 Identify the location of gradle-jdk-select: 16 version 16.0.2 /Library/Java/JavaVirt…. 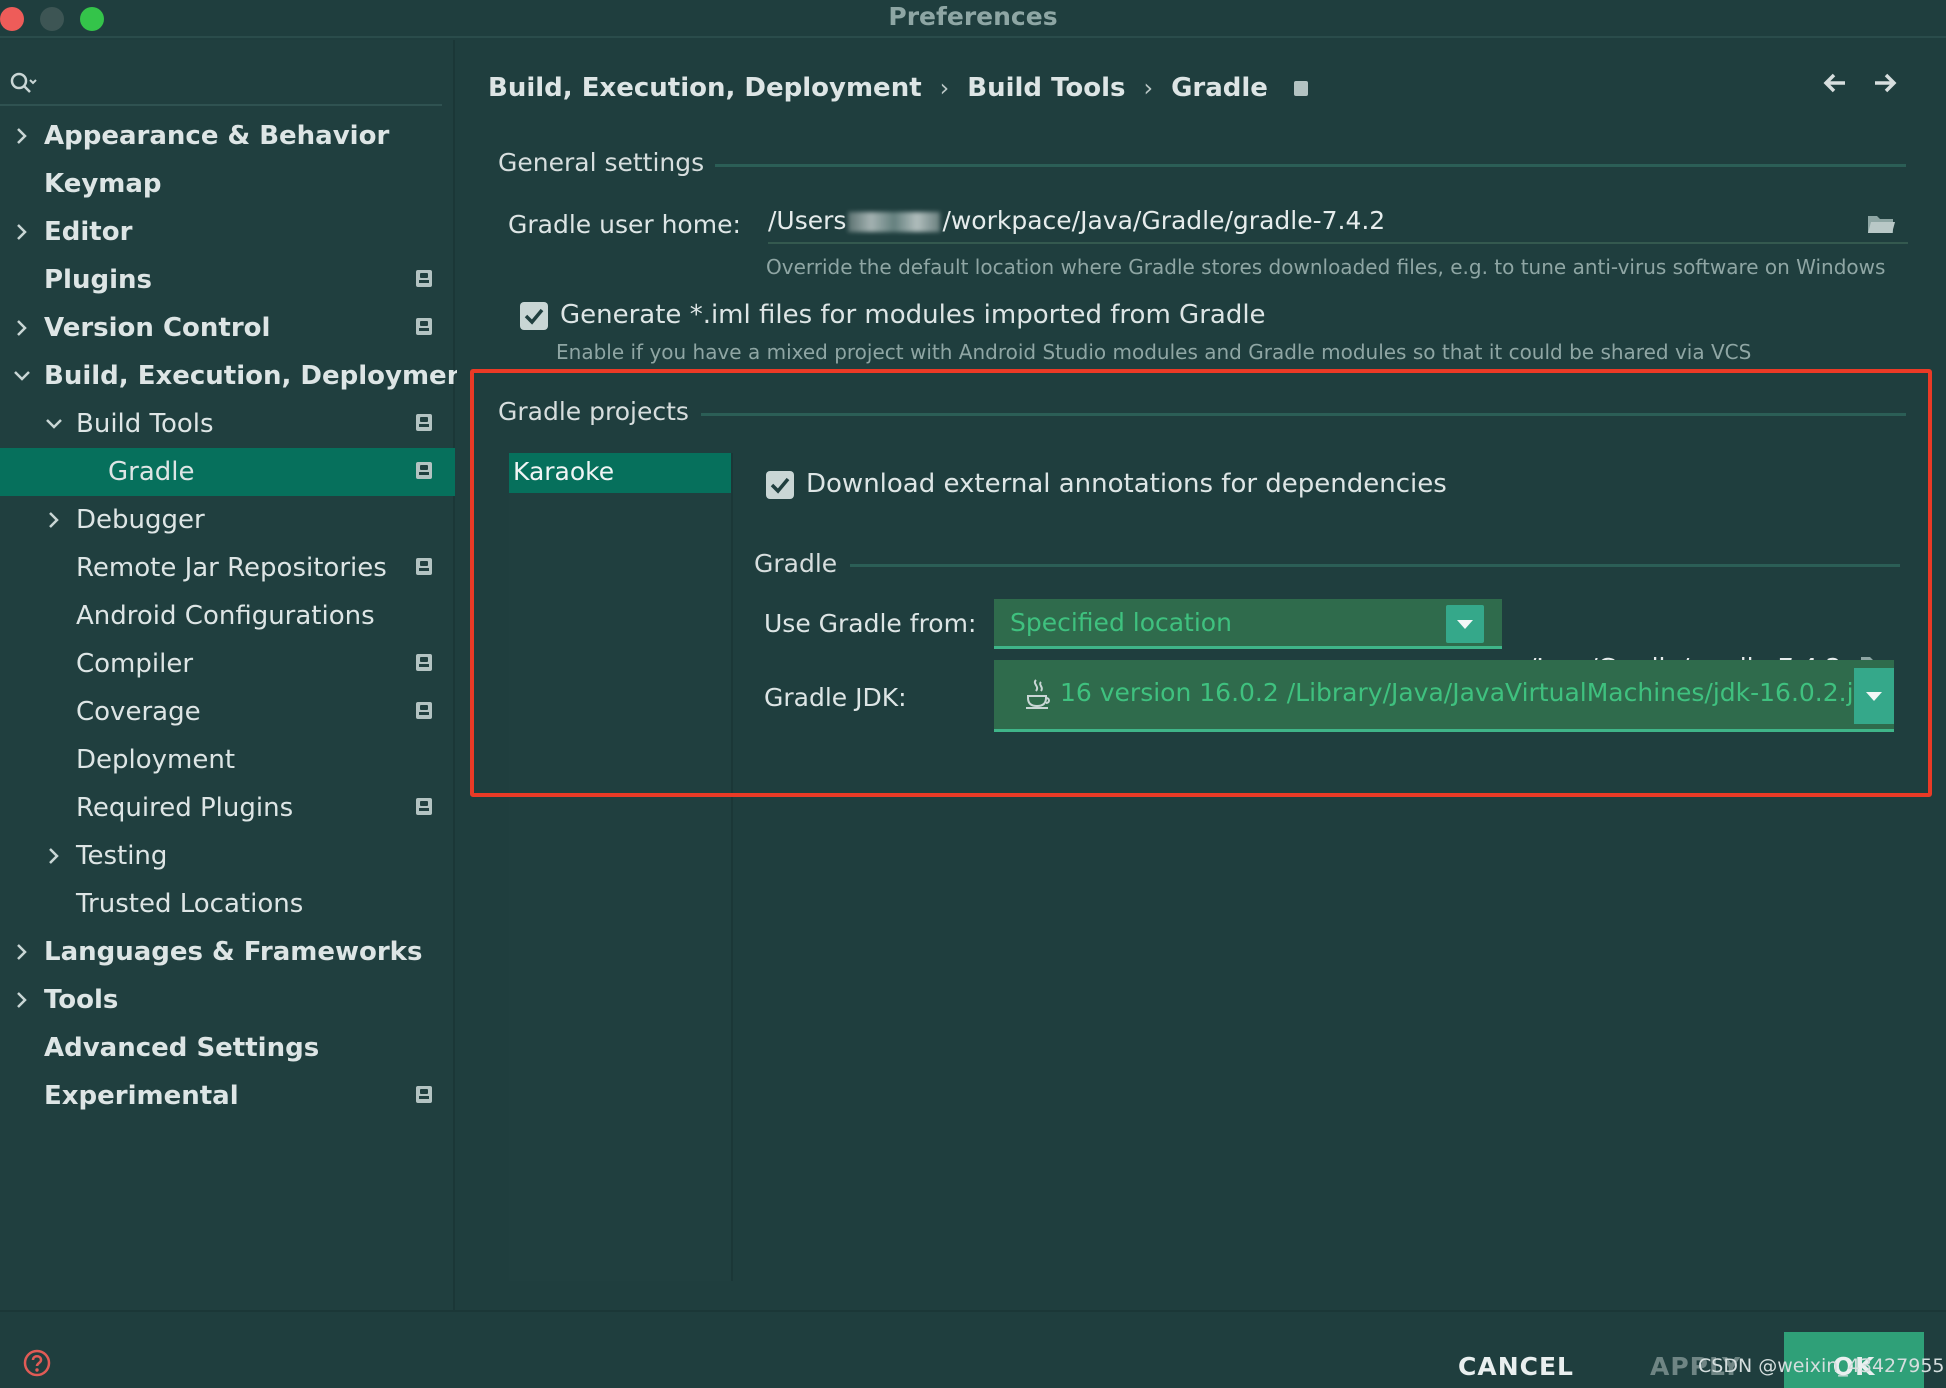
(1444, 696).